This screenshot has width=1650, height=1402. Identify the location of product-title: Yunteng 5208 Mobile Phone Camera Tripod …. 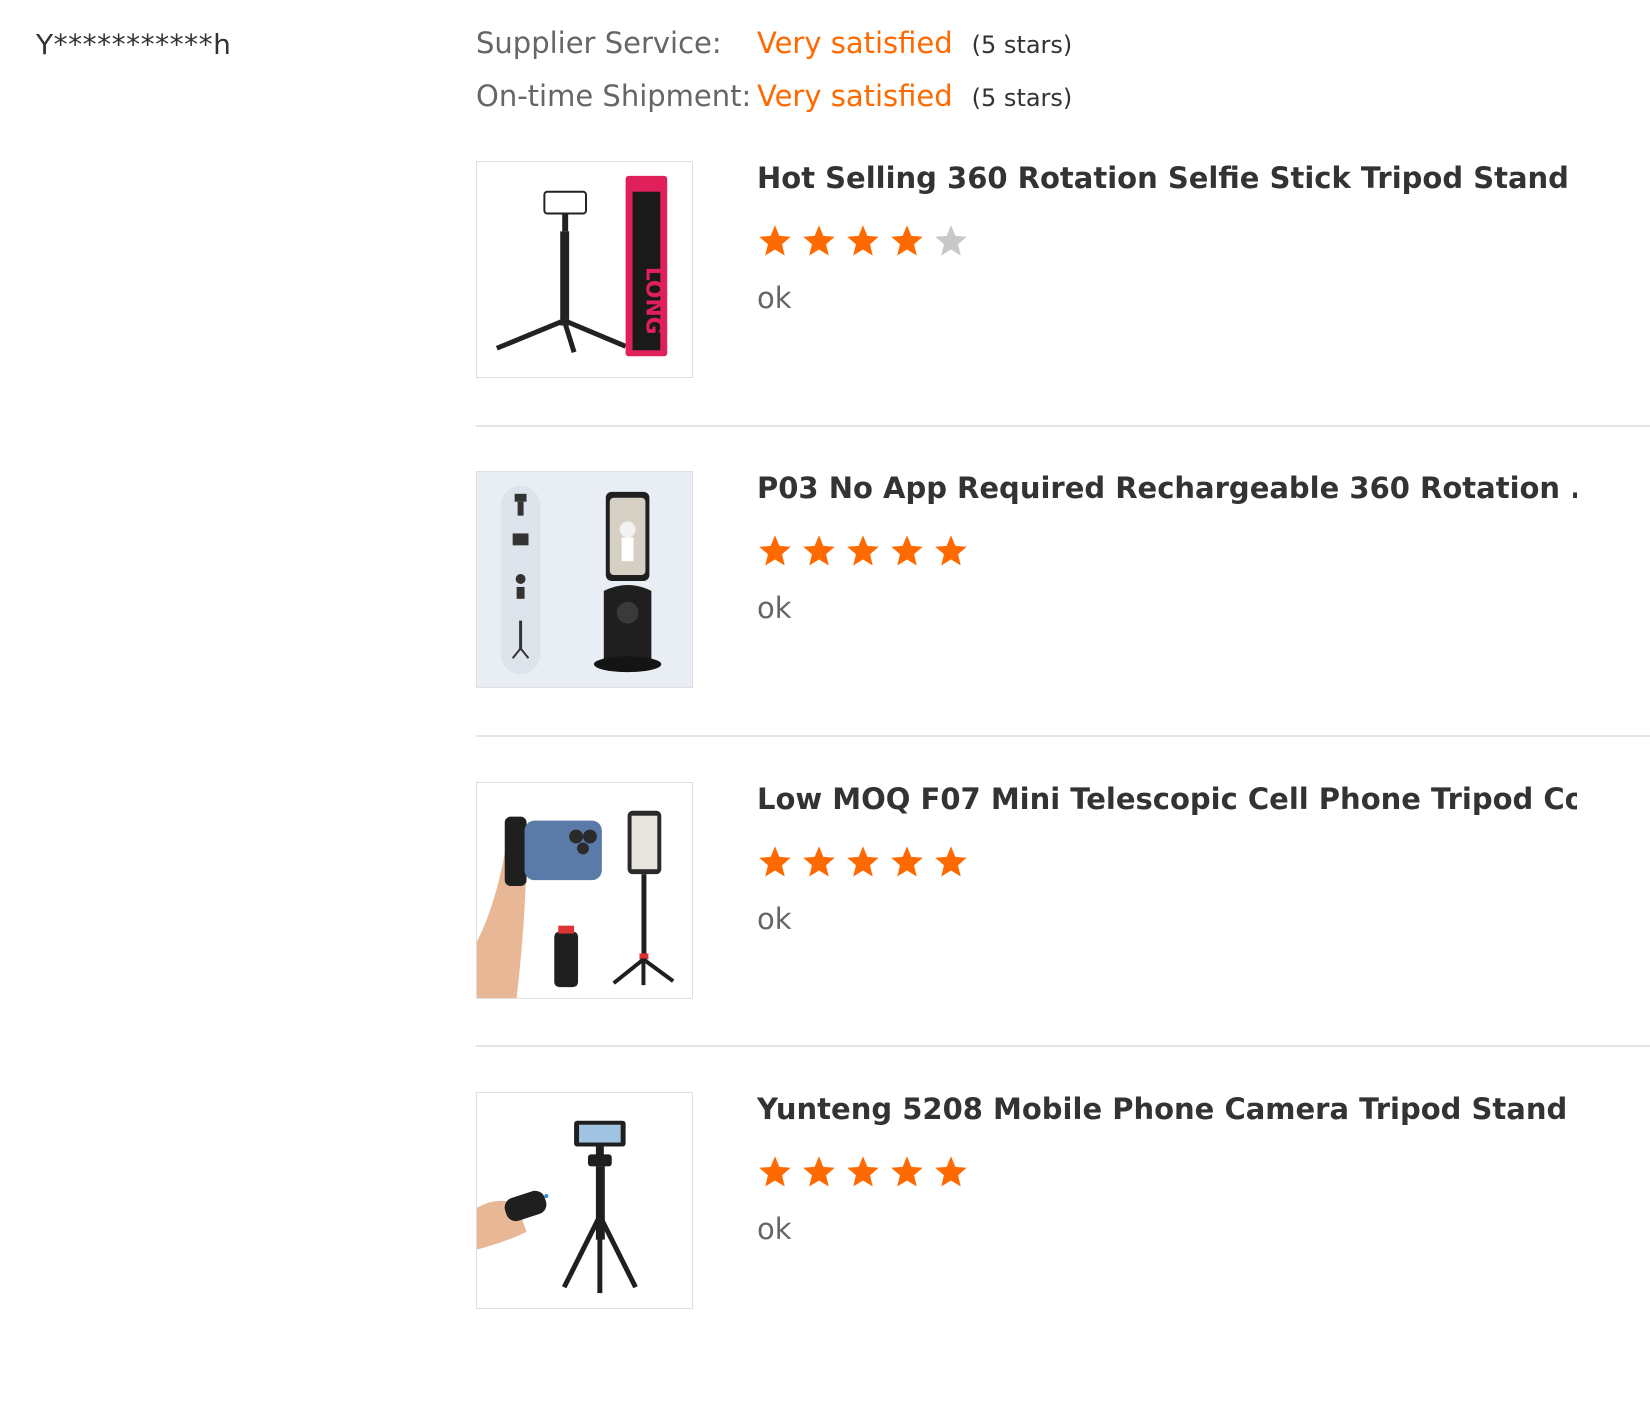
(1167, 1109).